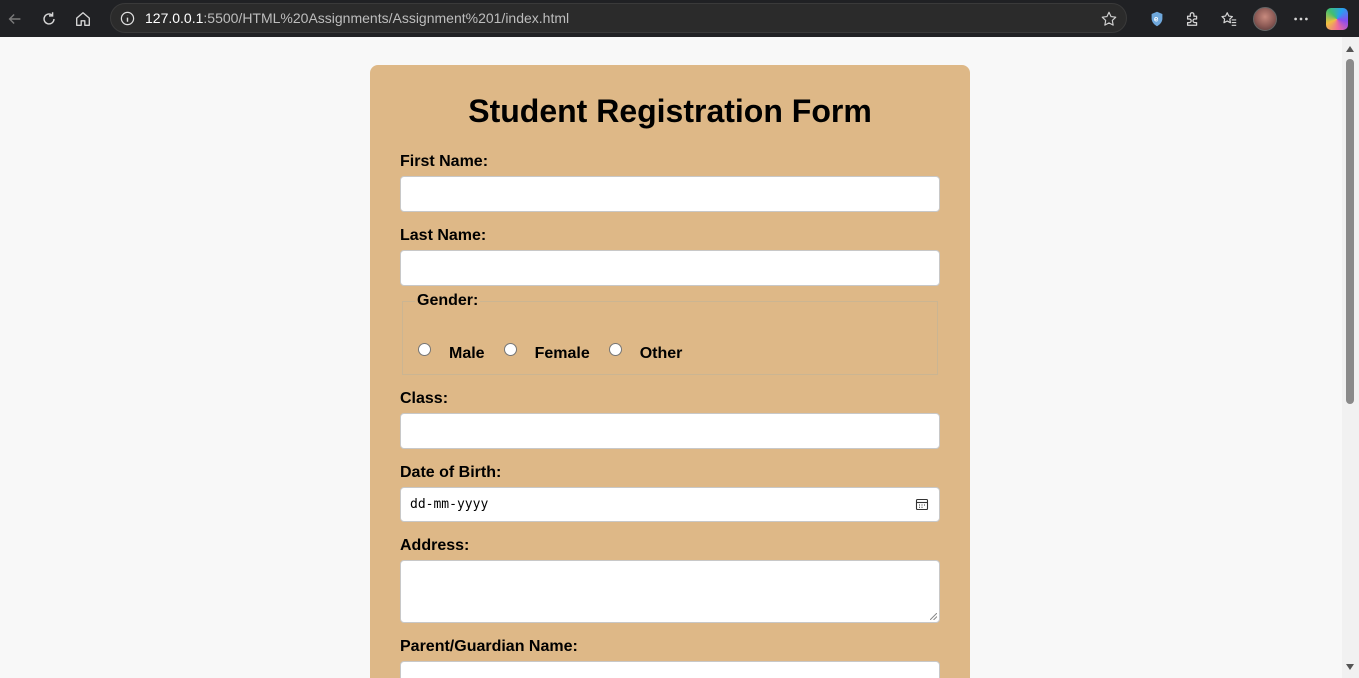 The height and width of the screenshot is (678, 1359). Describe the element at coordinates (670, 194) in the screenshot. I see `first-name-input` at that location.